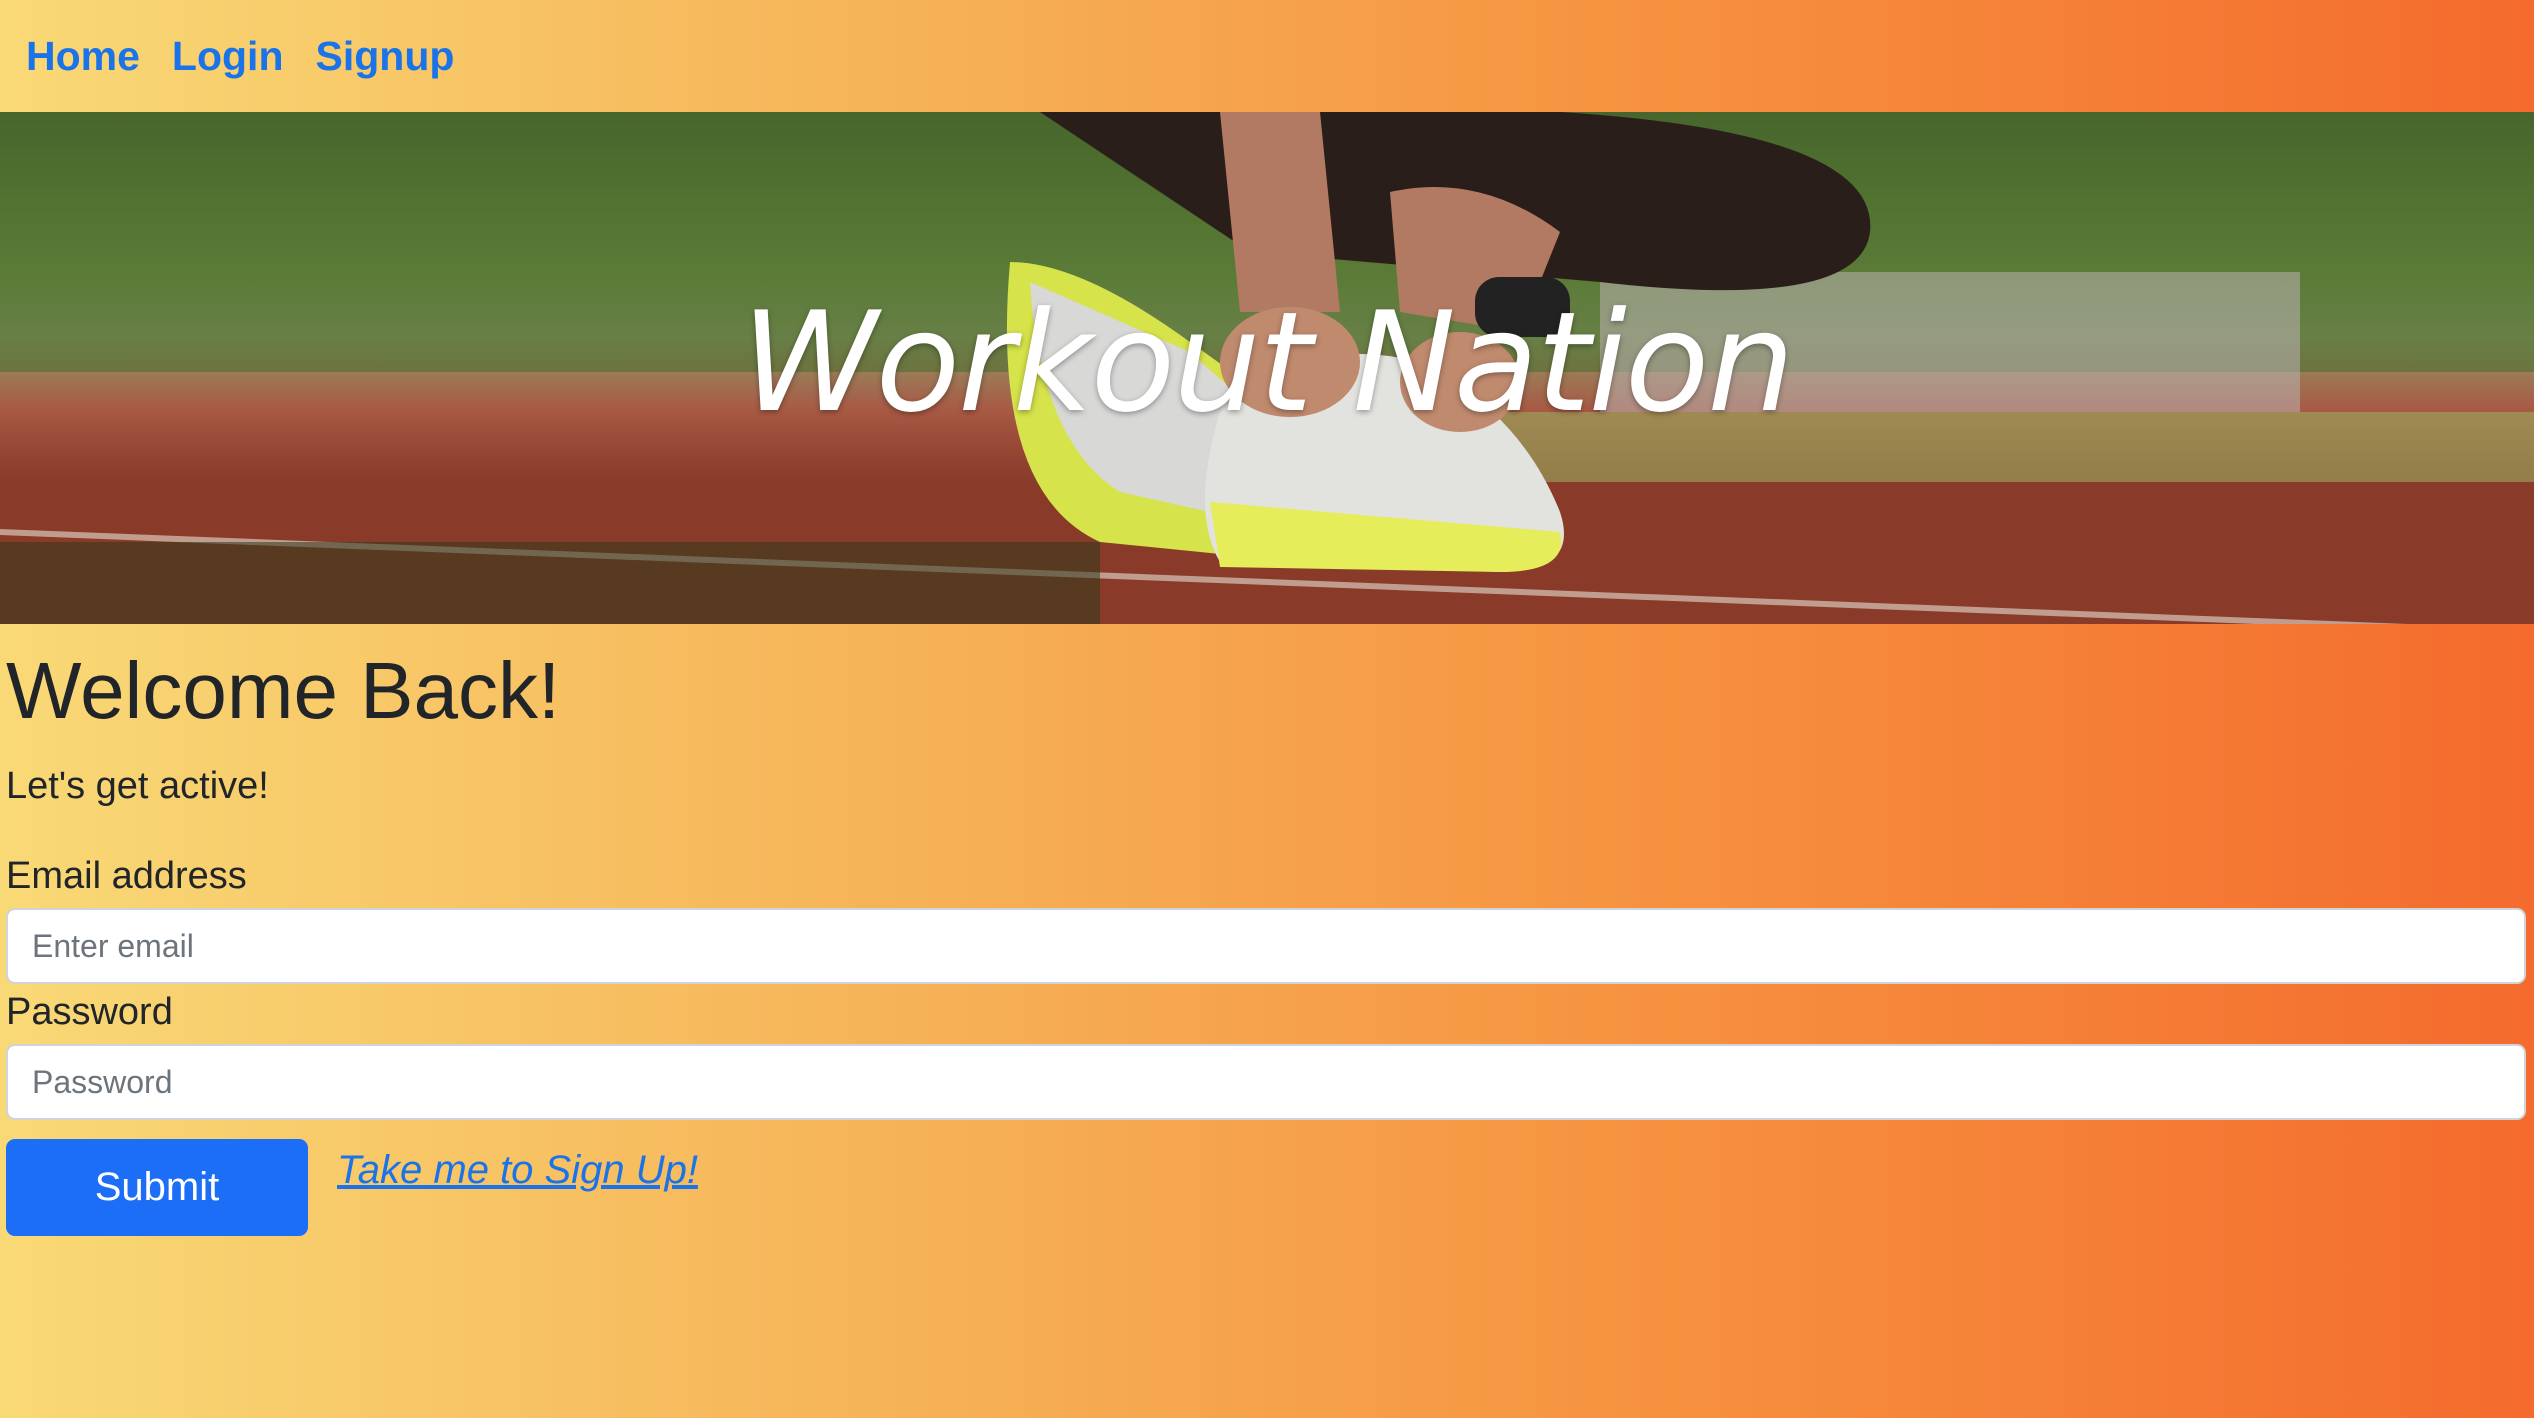 This screenshot has width=2534, height=1418. I want to click on top-nav: Home Login Signup, so click(1267, 56).